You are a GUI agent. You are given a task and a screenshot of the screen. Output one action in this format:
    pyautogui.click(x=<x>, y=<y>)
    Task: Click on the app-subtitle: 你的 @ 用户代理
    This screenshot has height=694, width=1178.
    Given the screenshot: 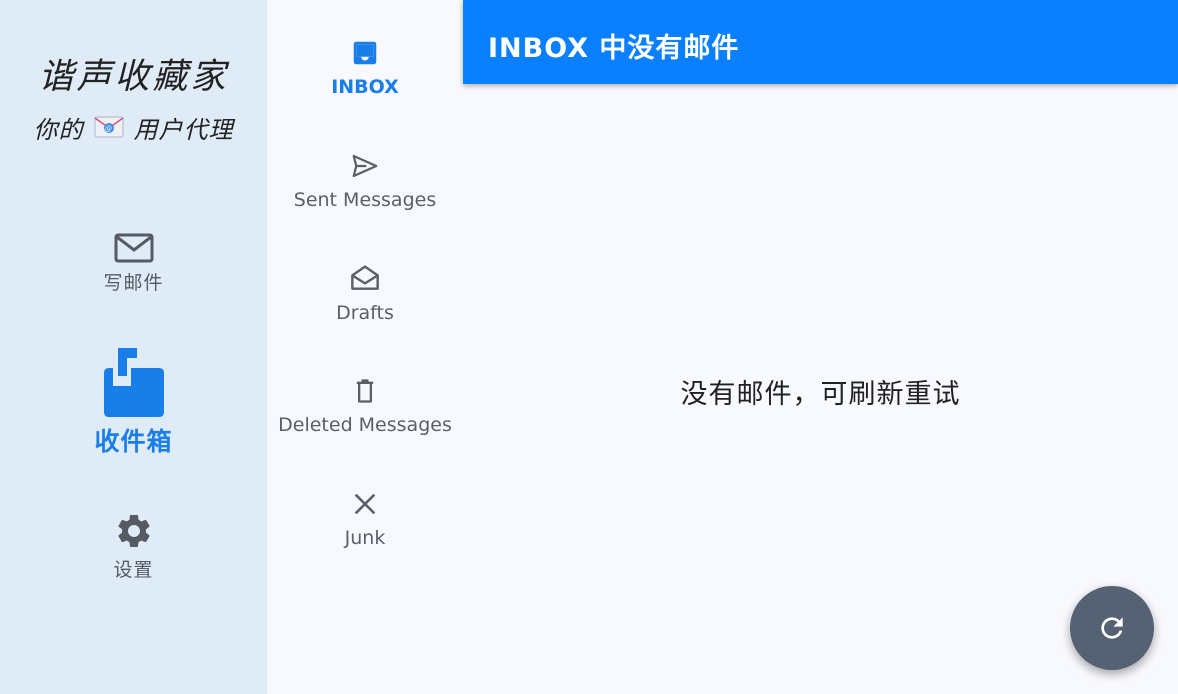 What is the action you would take?
    pyautogui.click(x=133, y=127)
    